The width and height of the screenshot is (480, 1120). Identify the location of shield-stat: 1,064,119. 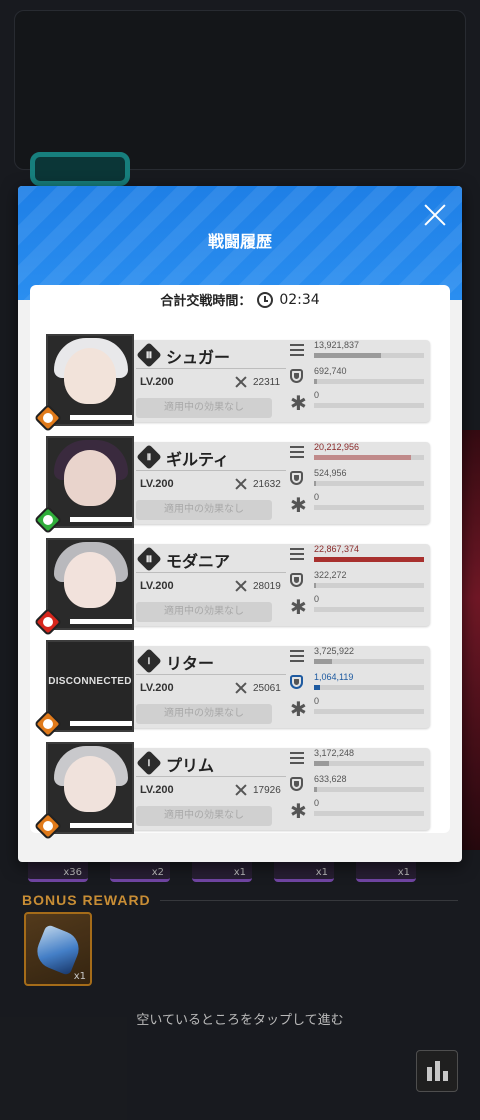
(358, 684).